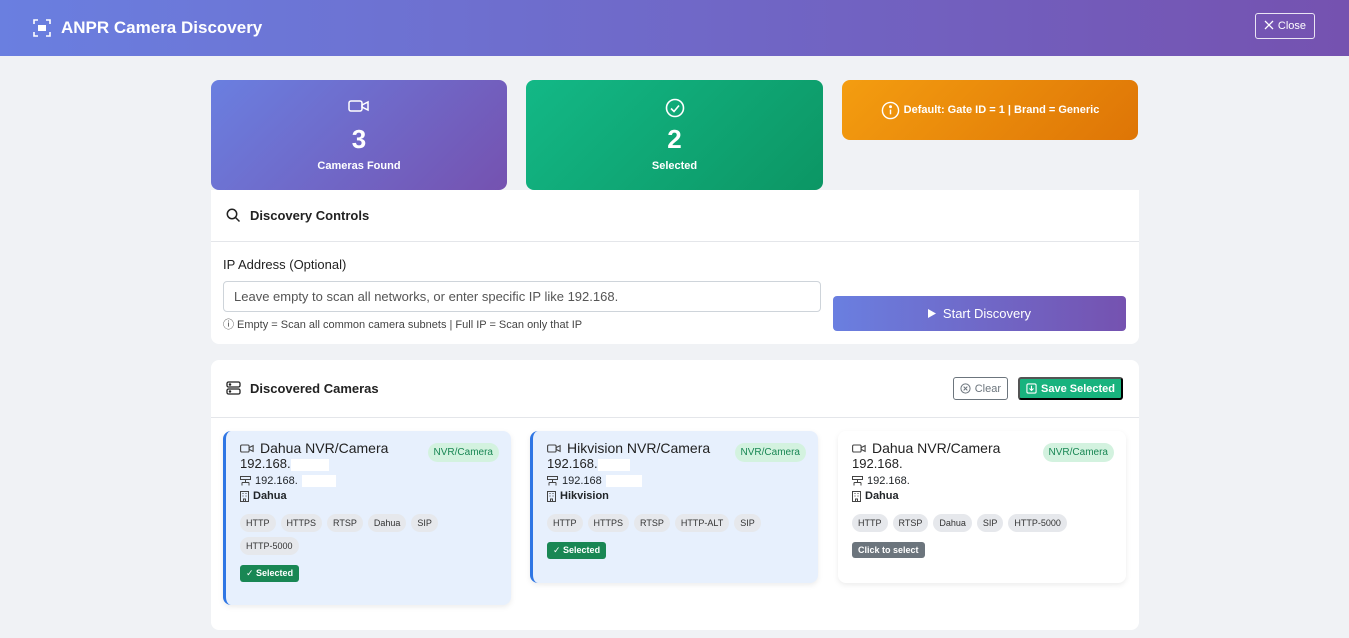 The height and width of the screenshot is (638, 1349). I want to click on discovered-cameras-title: Discovered Cameras, so click(314, 388).